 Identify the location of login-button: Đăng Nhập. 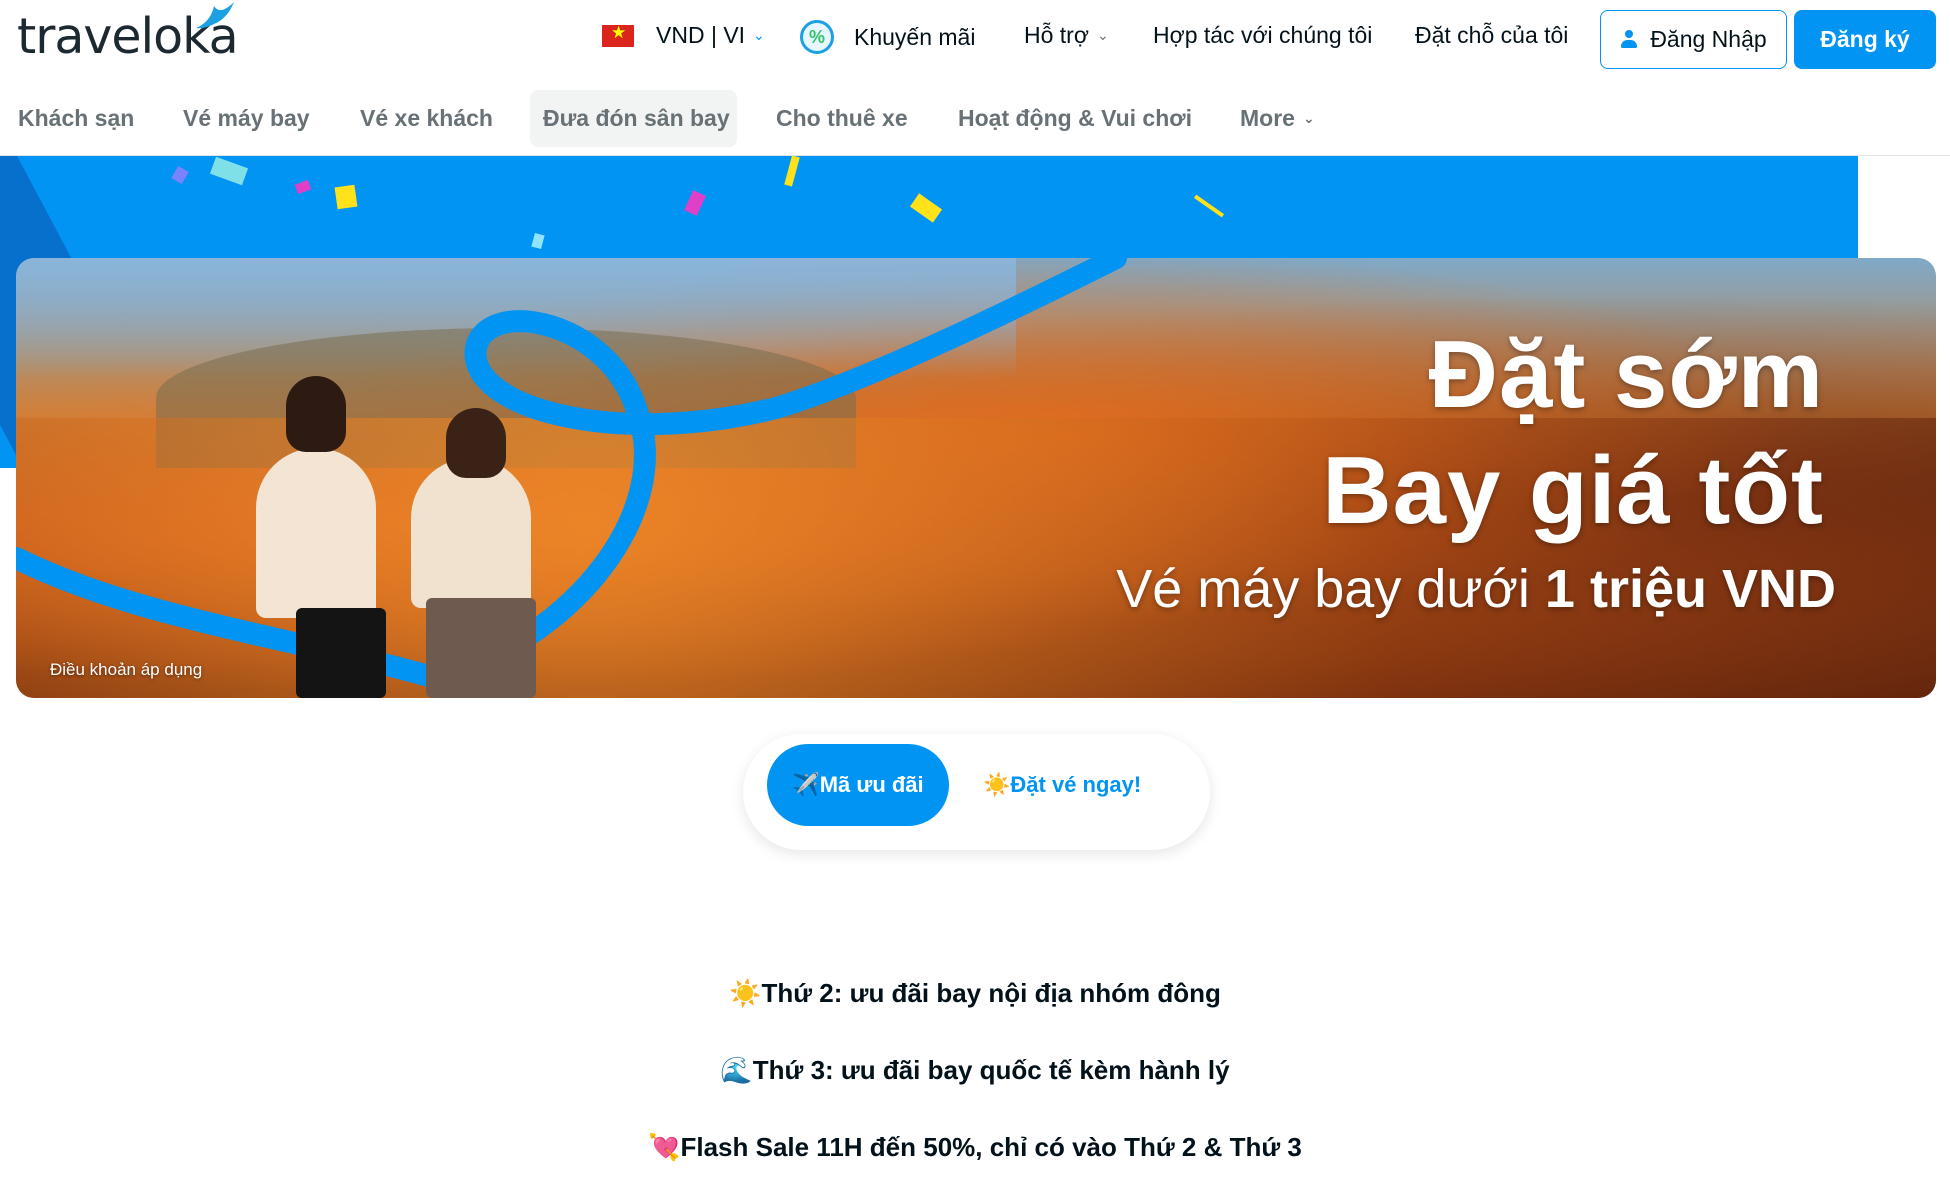
(1693, 39).